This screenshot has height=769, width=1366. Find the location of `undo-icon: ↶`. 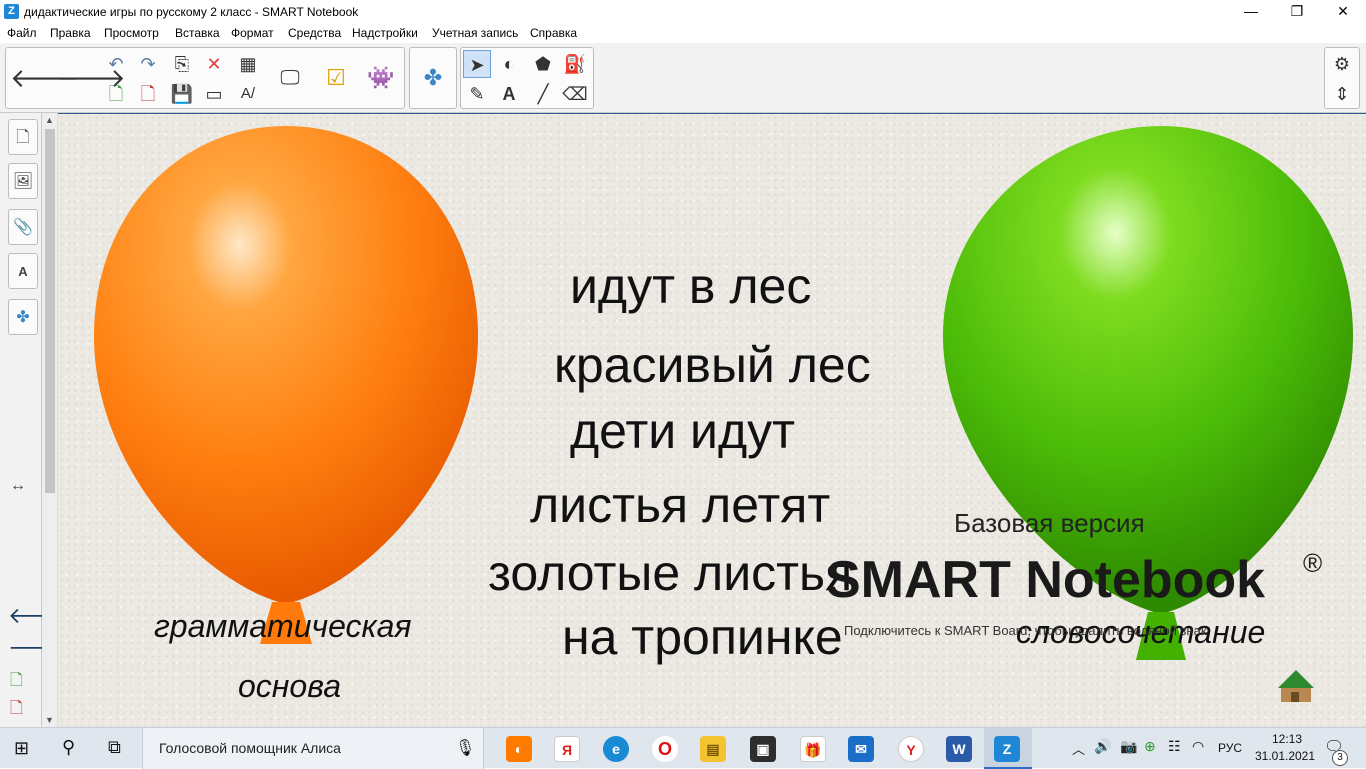

undo-icon: ↶ is located at coordinates (116, 64).